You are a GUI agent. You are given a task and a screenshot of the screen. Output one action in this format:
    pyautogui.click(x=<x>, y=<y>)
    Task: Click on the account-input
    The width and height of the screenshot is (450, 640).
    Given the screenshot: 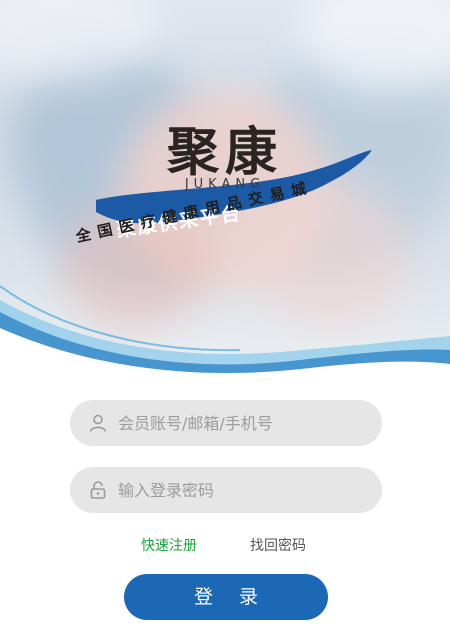 What is the action you would take?
    pyautogui.click(x=243, y=423)
    